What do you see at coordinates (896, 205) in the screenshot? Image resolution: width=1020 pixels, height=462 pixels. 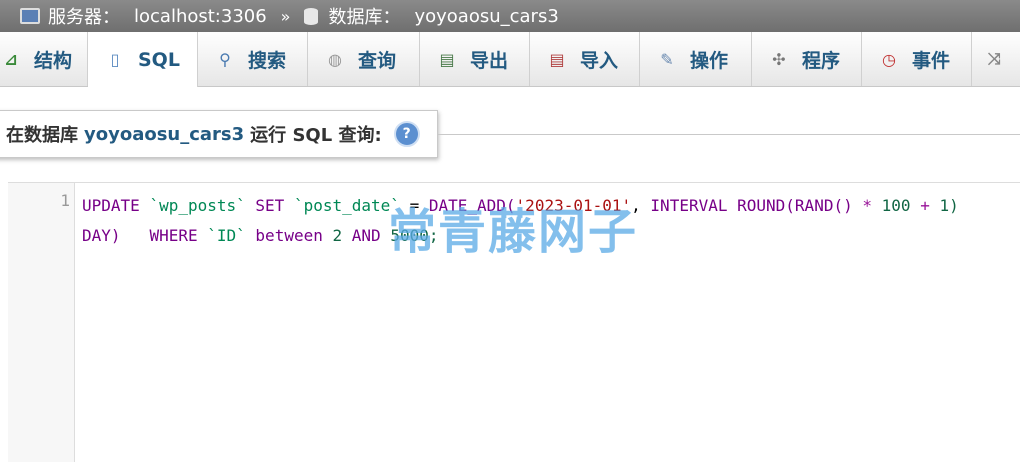 I see `token-number: 100` at bounding box center [896, 205].